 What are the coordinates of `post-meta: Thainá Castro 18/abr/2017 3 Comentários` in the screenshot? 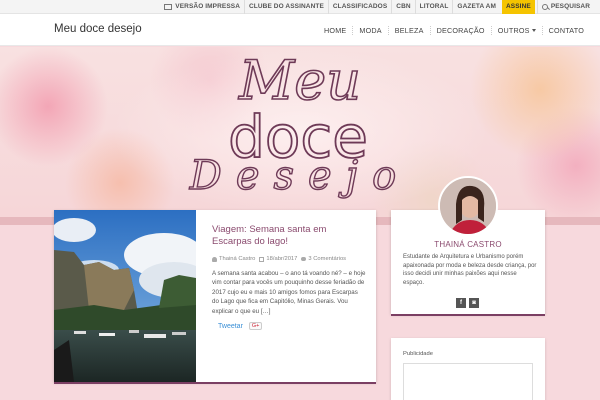 It's located at (289, 259).